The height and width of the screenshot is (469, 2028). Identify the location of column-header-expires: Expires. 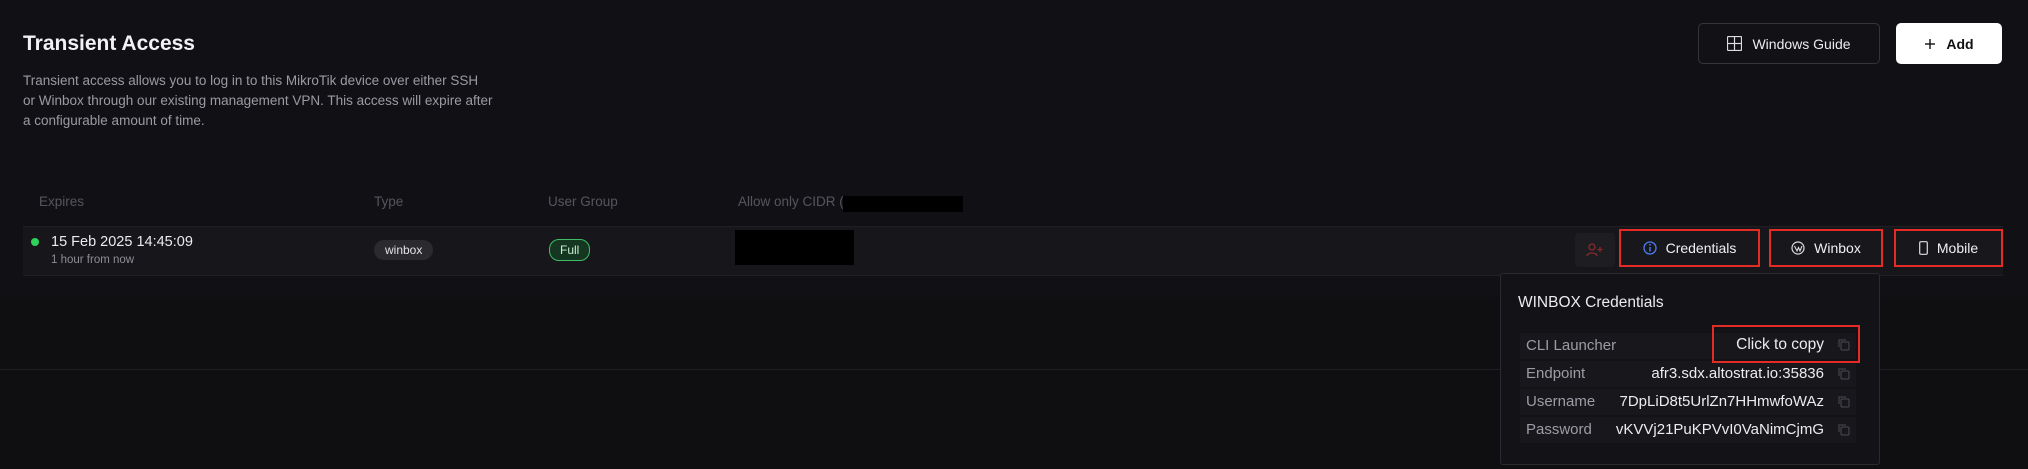
(62, 201).